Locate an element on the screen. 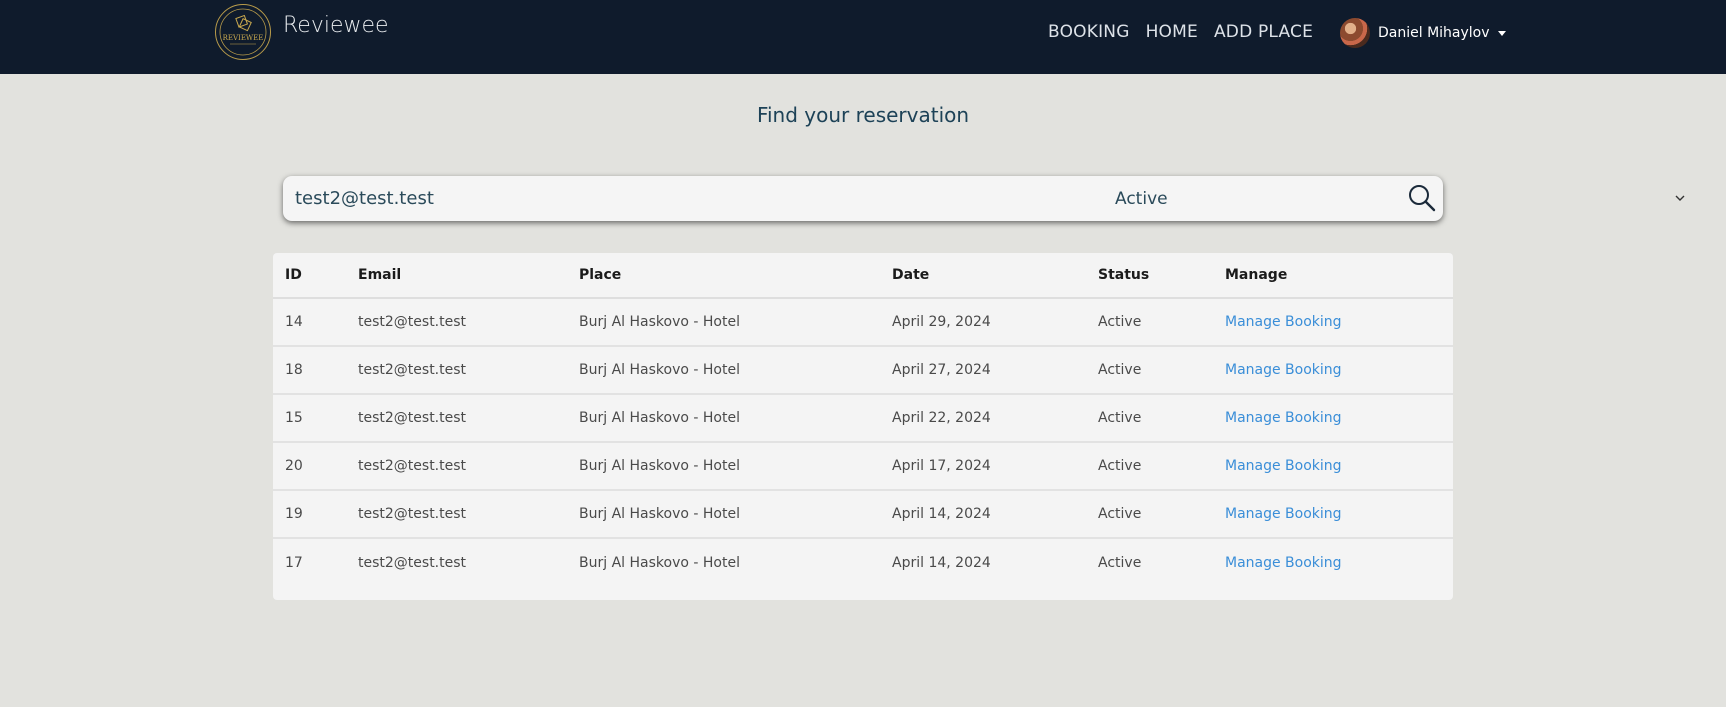 Image resolution: width=1726 pixels, height=707 pixels. column-header-status: Status is located at coordinates (1149, 276).